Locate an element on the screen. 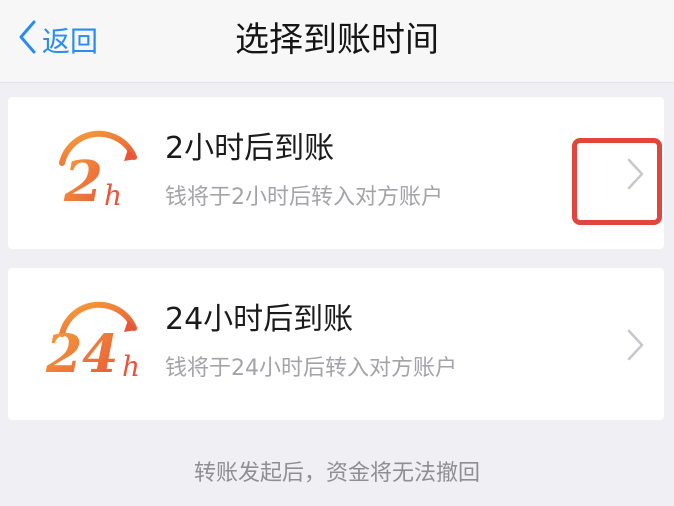 The width and height of the screenshot is (674, 506). option-description: 钱将于24小时后转入对方账户 is located at coordinates (311, 368).